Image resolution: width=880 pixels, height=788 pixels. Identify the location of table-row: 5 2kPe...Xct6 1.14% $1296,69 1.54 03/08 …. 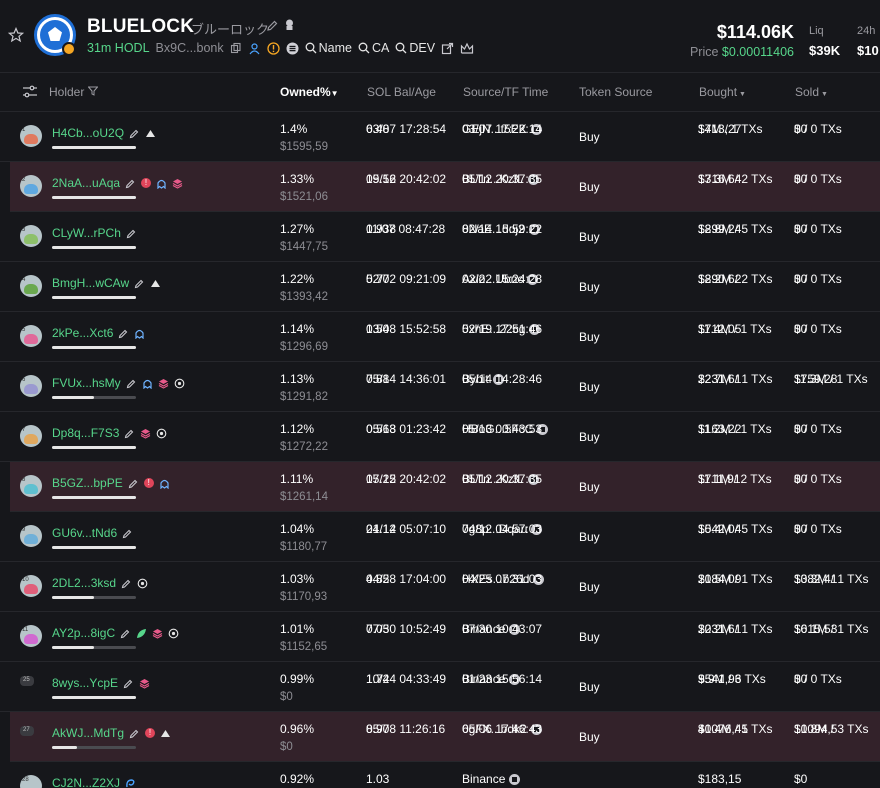
(440, 337).